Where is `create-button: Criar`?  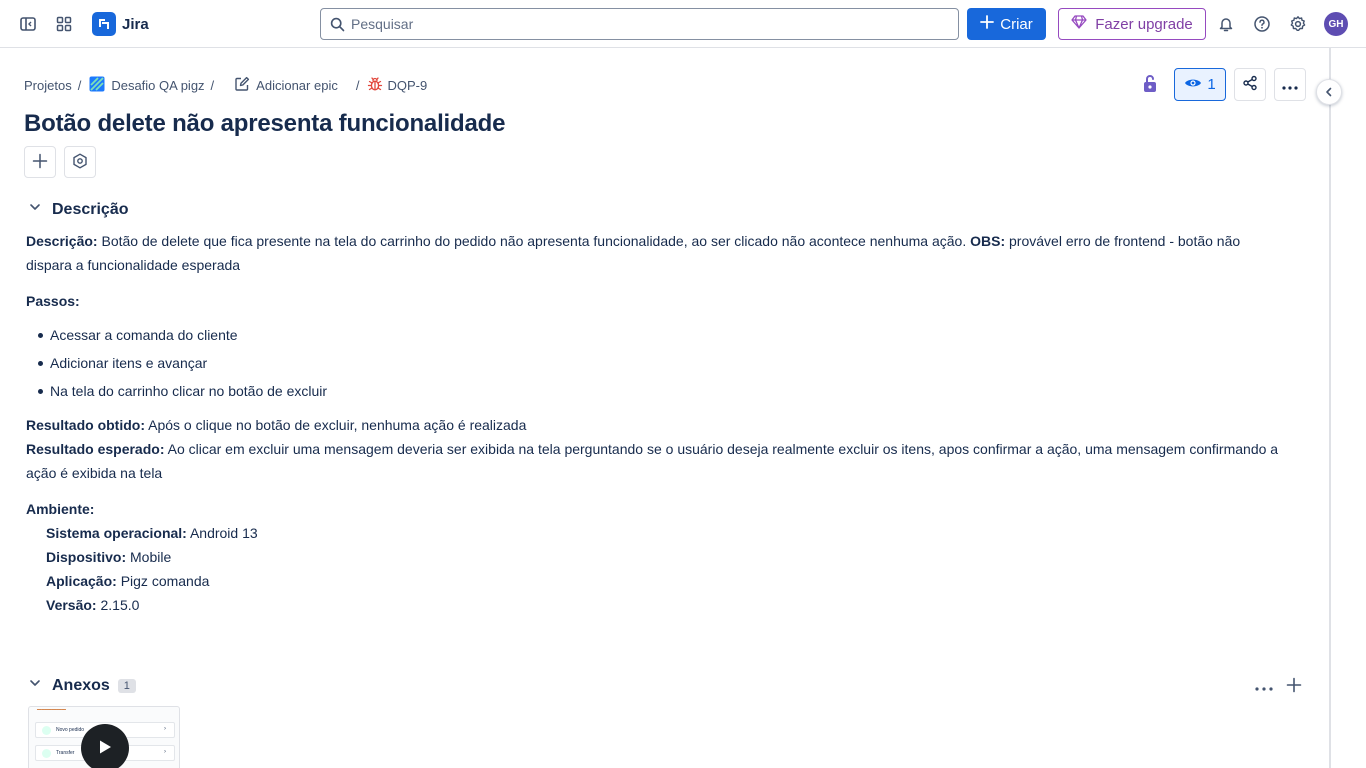 create-button: Criar is located at coordinates (1006, 24).